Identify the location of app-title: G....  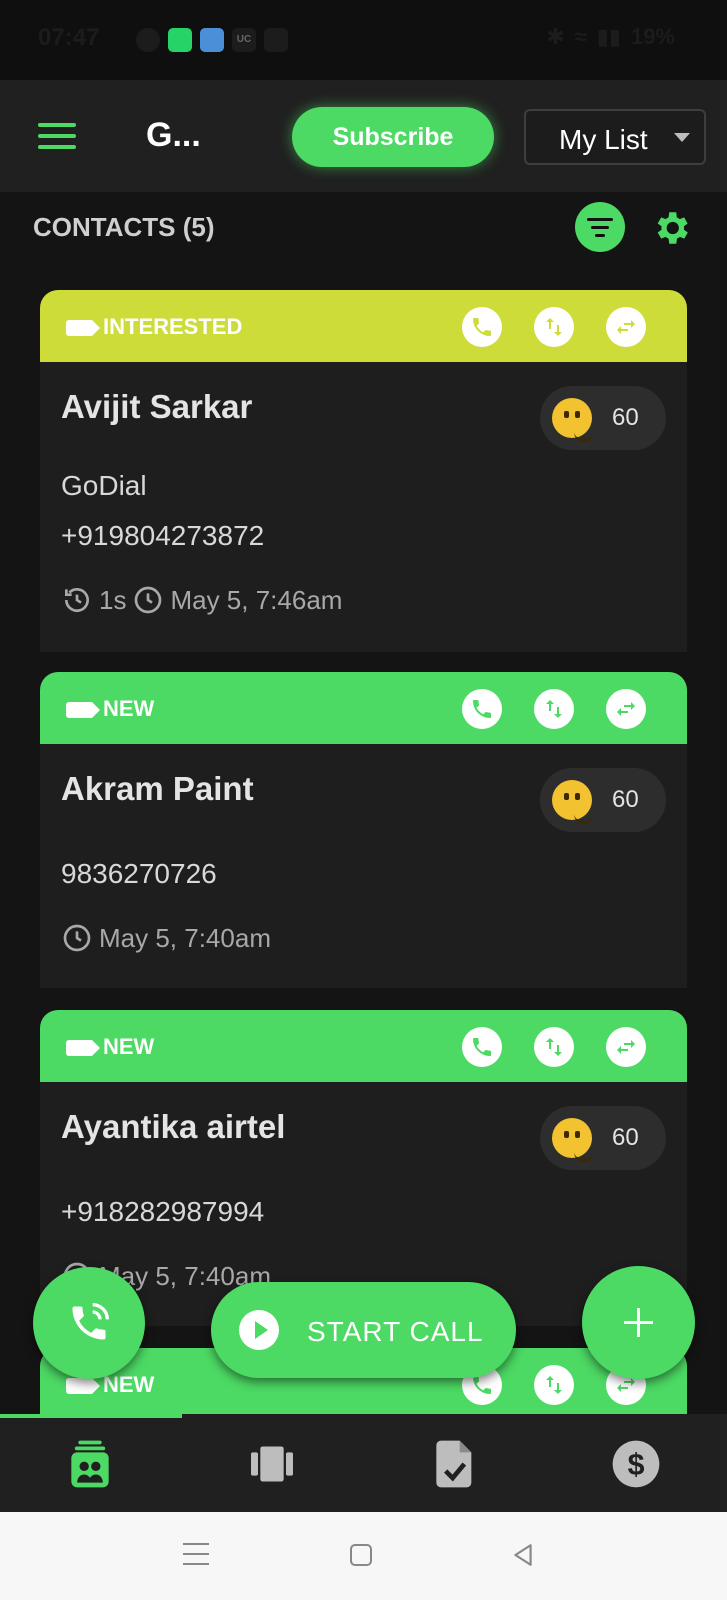
(173, 135).